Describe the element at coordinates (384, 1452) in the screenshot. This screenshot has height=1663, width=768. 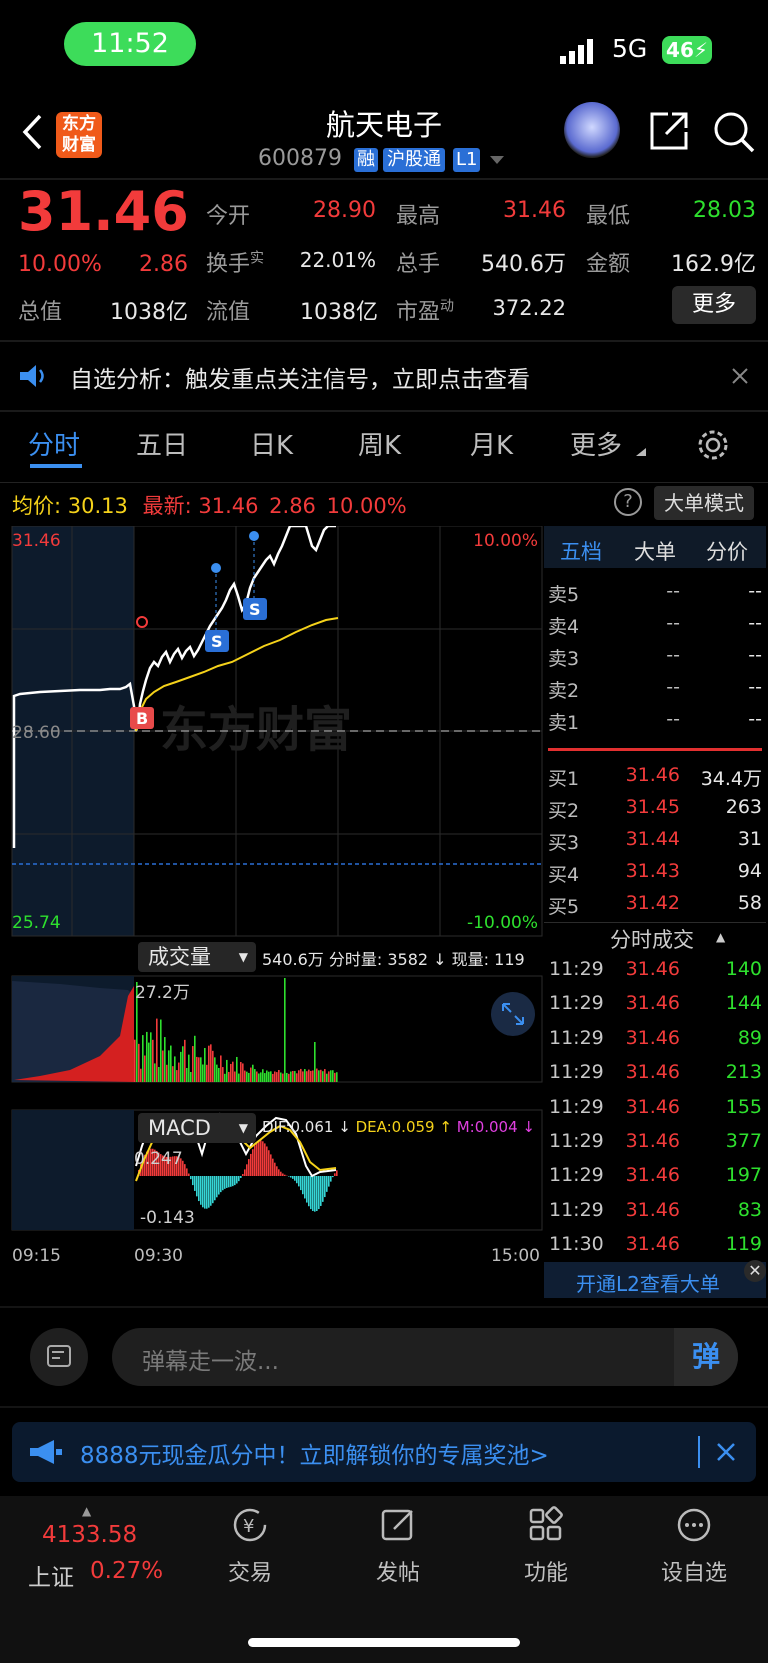
I see `promo-banner: 8888元现金瓜分中！立即解锁你的专属奖池>` at that location.